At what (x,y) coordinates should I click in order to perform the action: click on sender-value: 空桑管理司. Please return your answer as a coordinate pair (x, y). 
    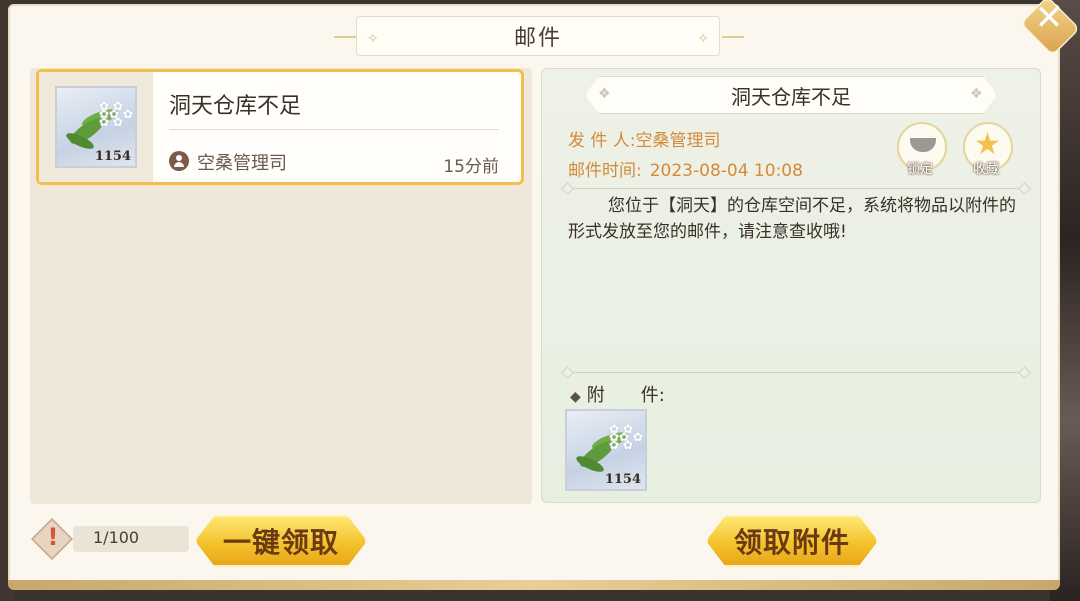
    Looking at the image, I should click on (678, 141).